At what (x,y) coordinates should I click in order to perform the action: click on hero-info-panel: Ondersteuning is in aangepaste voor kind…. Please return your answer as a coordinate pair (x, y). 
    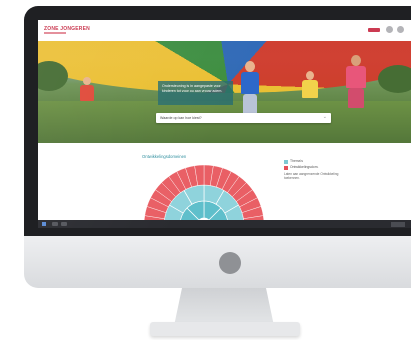
    Looking at the image, I should click on (195, 93).